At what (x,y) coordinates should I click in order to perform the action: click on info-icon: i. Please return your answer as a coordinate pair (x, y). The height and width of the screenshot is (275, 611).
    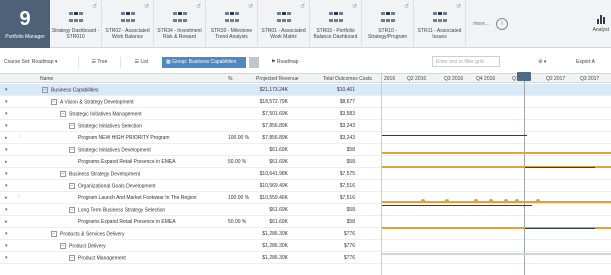
    Looking at the image, I should click on (502, 24).